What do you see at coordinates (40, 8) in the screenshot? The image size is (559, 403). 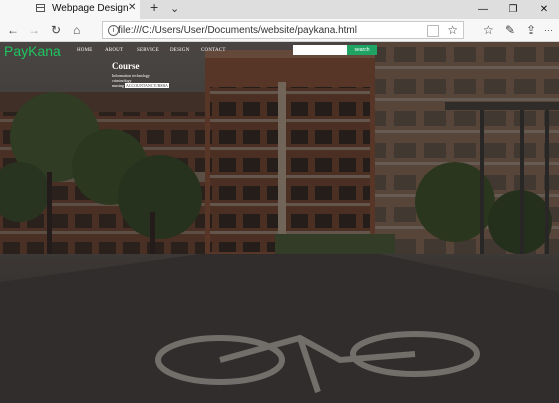 I see `page-icon` at bounding box center [40, 8].